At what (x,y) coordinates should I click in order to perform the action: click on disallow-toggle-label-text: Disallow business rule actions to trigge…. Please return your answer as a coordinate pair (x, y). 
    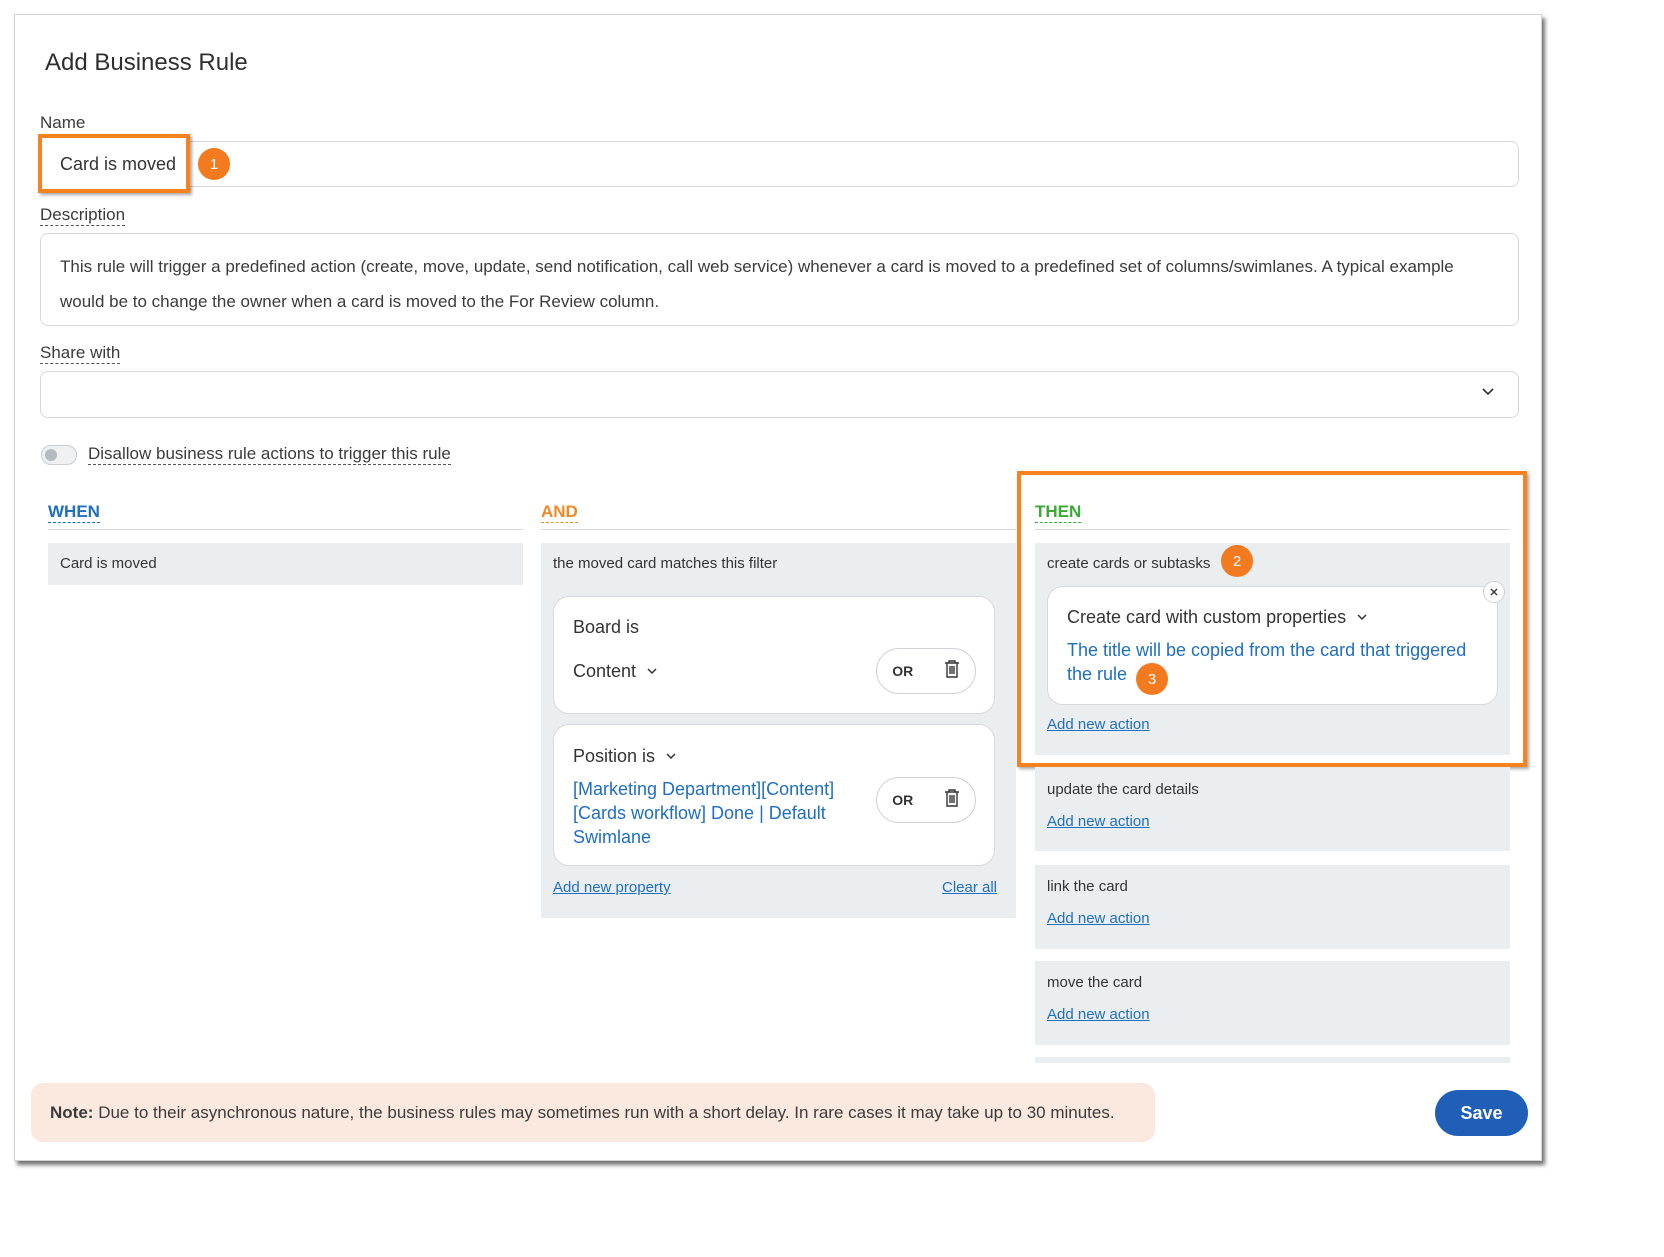
    Looking at the image, I should click on (269, 454).